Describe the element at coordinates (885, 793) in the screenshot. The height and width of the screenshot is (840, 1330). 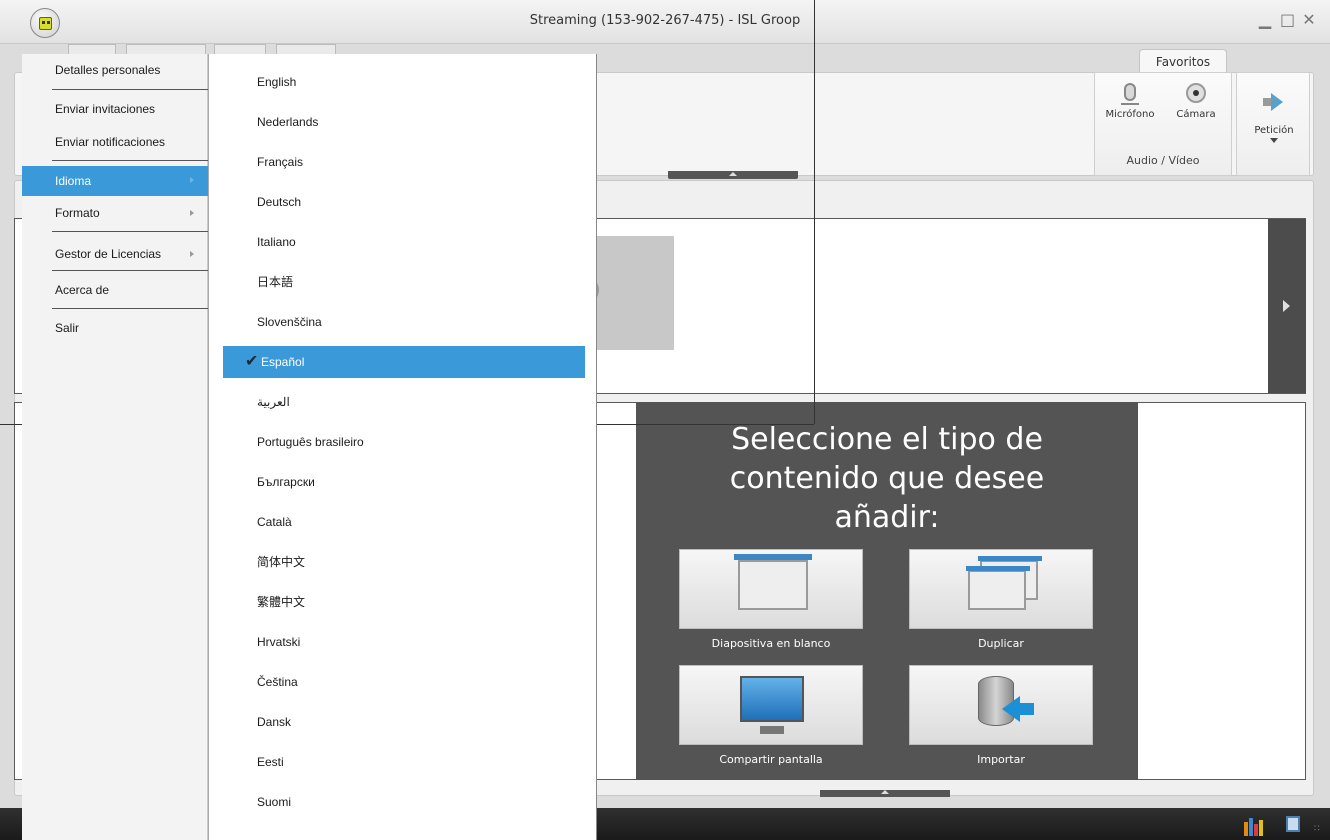
I see `editor-collapse-handle` at that location.